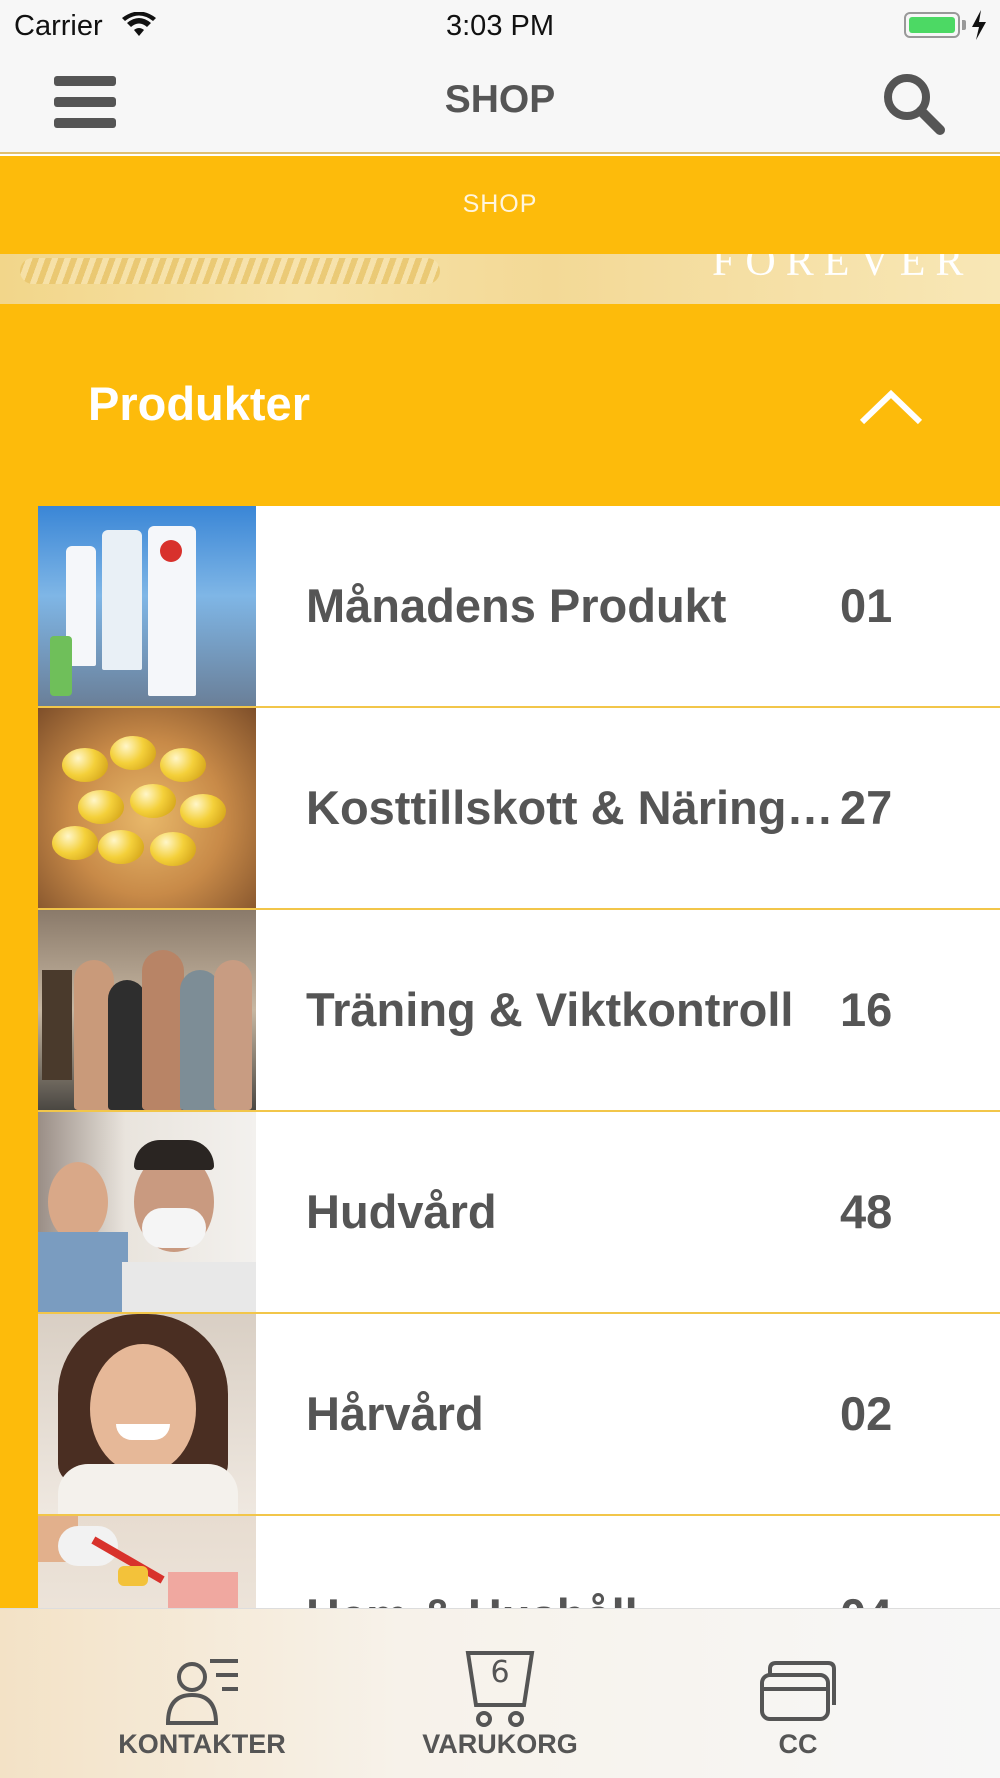  I want to click on search-icon, so click(913, 103).